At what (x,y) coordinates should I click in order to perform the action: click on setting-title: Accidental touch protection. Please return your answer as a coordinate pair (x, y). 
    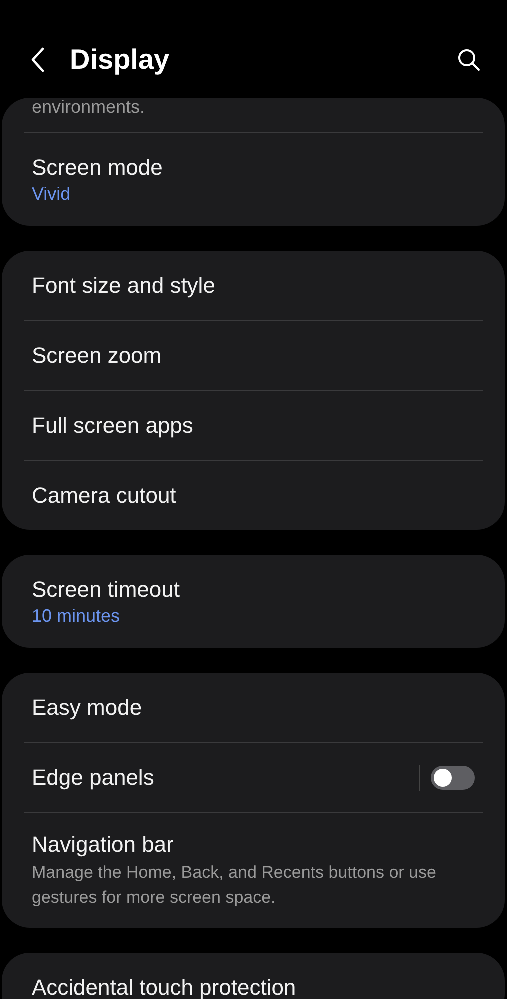
    Looking at the image, I should click on (164, 986).